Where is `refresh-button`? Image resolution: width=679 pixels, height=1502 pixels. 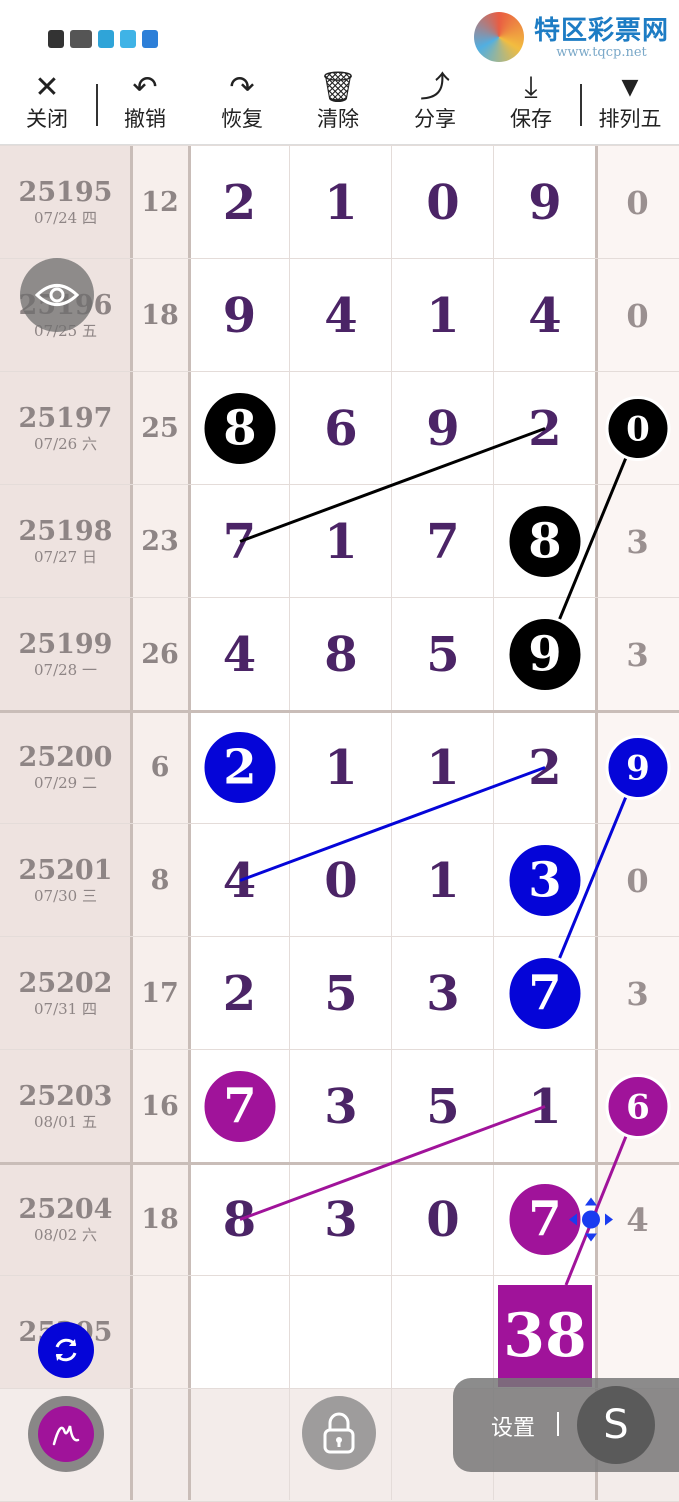 refresh-button is located at coordinates (66, 1350).